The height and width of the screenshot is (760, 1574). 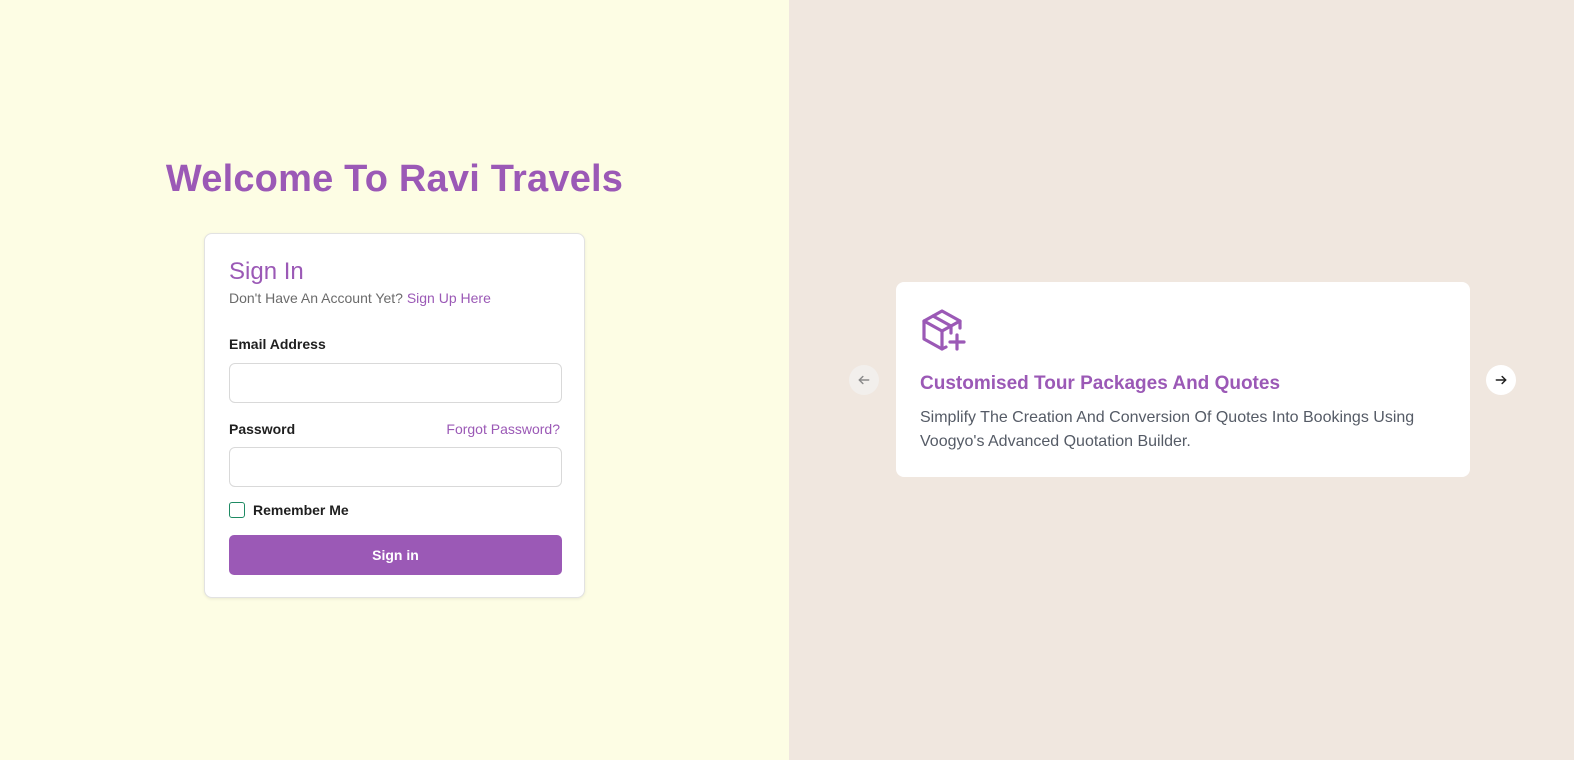 I want to click on carousel-next-button, so click(x=1501, y=380).